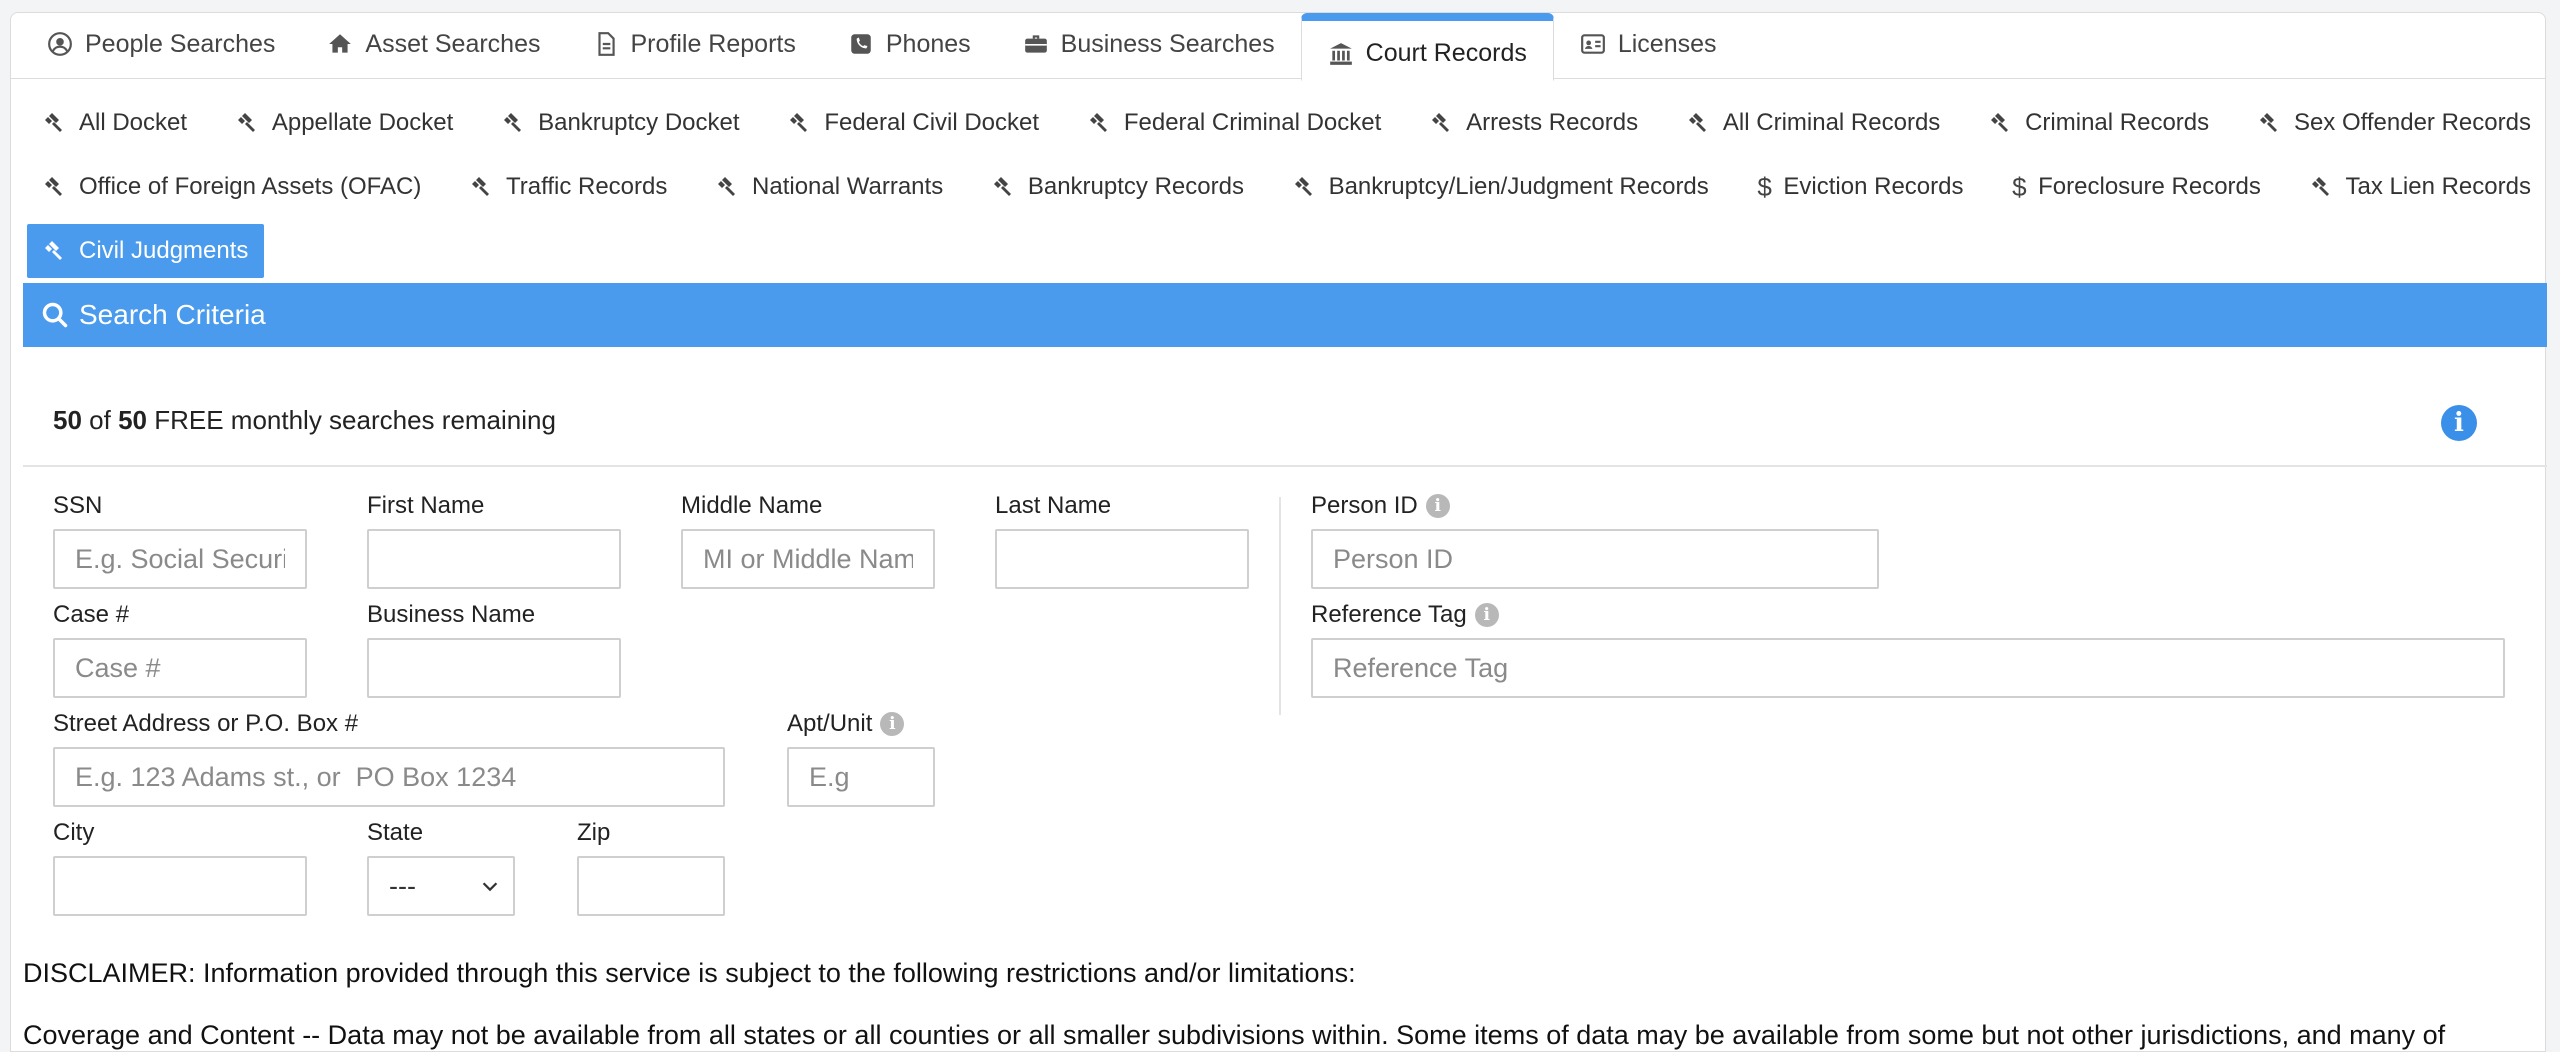 The height and width of the screenshot is (1052, 2560). I want to click on tab-business-searches: Business Searches, so click(1149, 44).